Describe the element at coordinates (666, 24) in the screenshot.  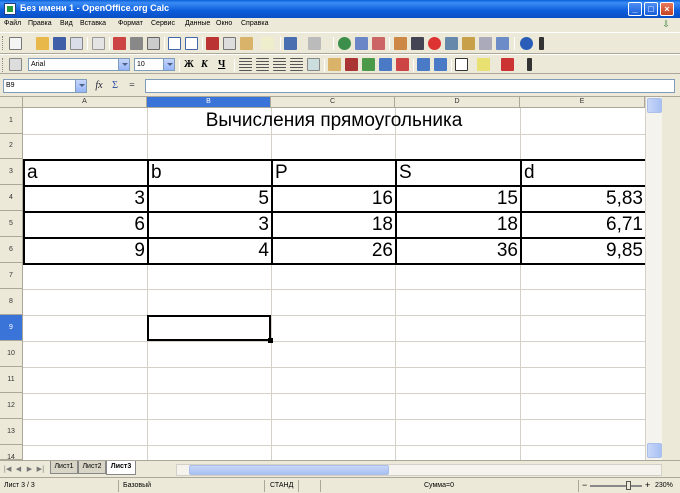
I see `document-close-icon: ⇩` at that location.